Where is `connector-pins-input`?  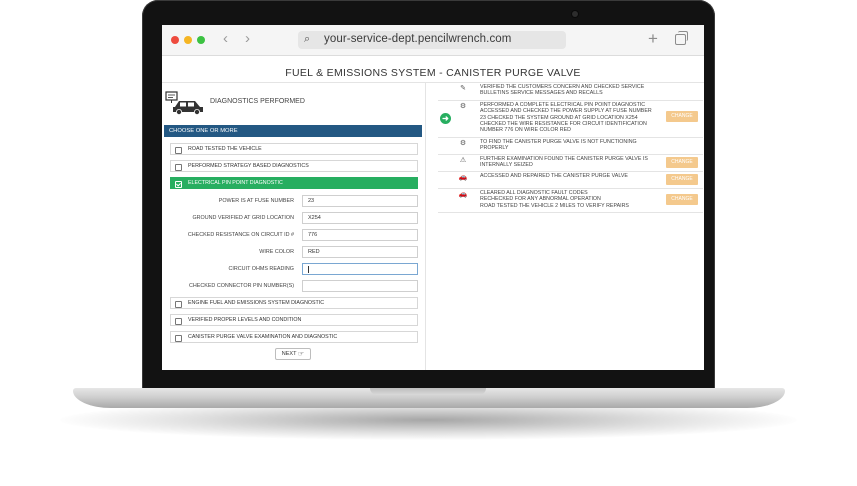
connector-pins-input is located at coordinates (360, 286).